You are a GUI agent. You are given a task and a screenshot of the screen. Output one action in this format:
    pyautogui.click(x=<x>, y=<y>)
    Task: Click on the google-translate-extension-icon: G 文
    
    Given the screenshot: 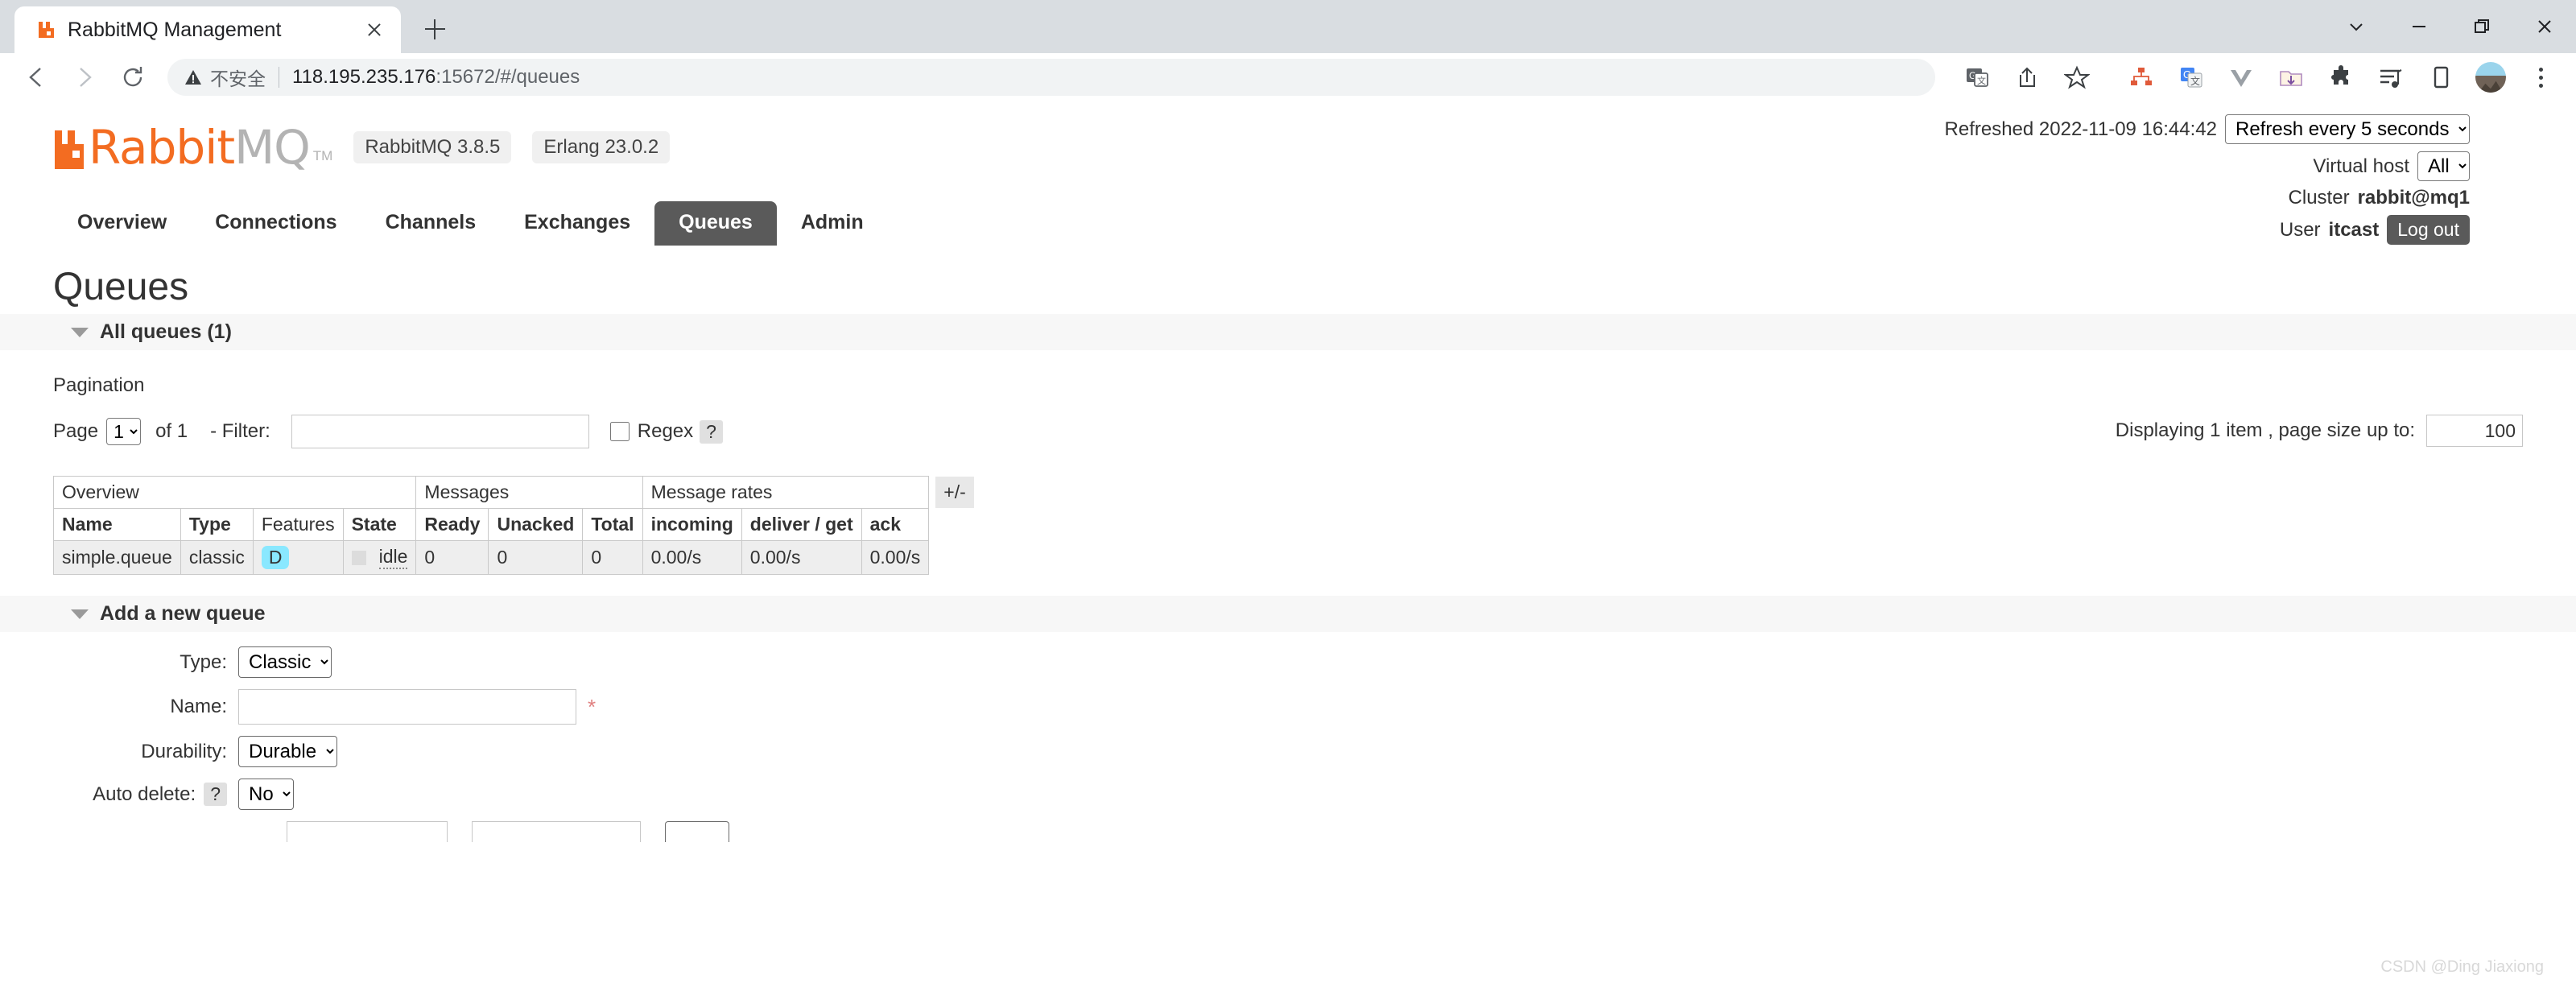 What is the action you would take?
    pyautogui.click(x=2191, y=77)
    